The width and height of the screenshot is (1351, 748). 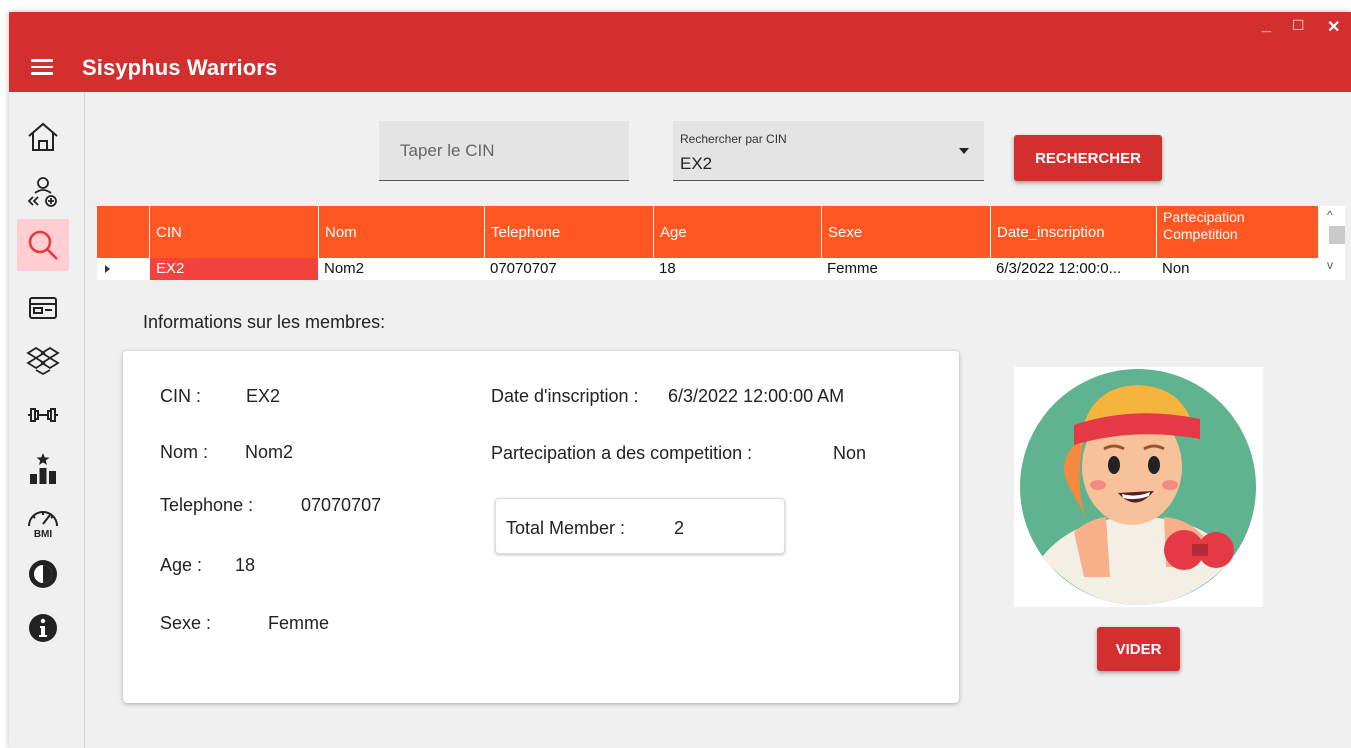 I want to click on cell-telephone: 07070707, so click(x=568, y=269).